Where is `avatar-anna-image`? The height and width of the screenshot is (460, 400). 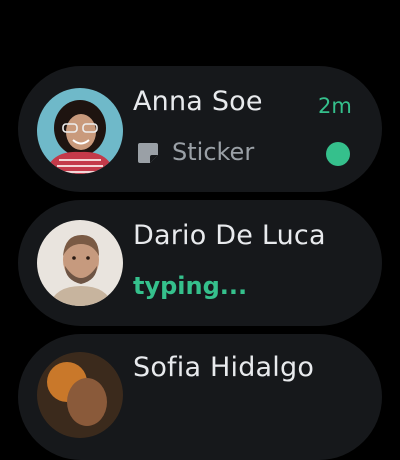 avatar-anna-image is located at coordinates (80, 131).